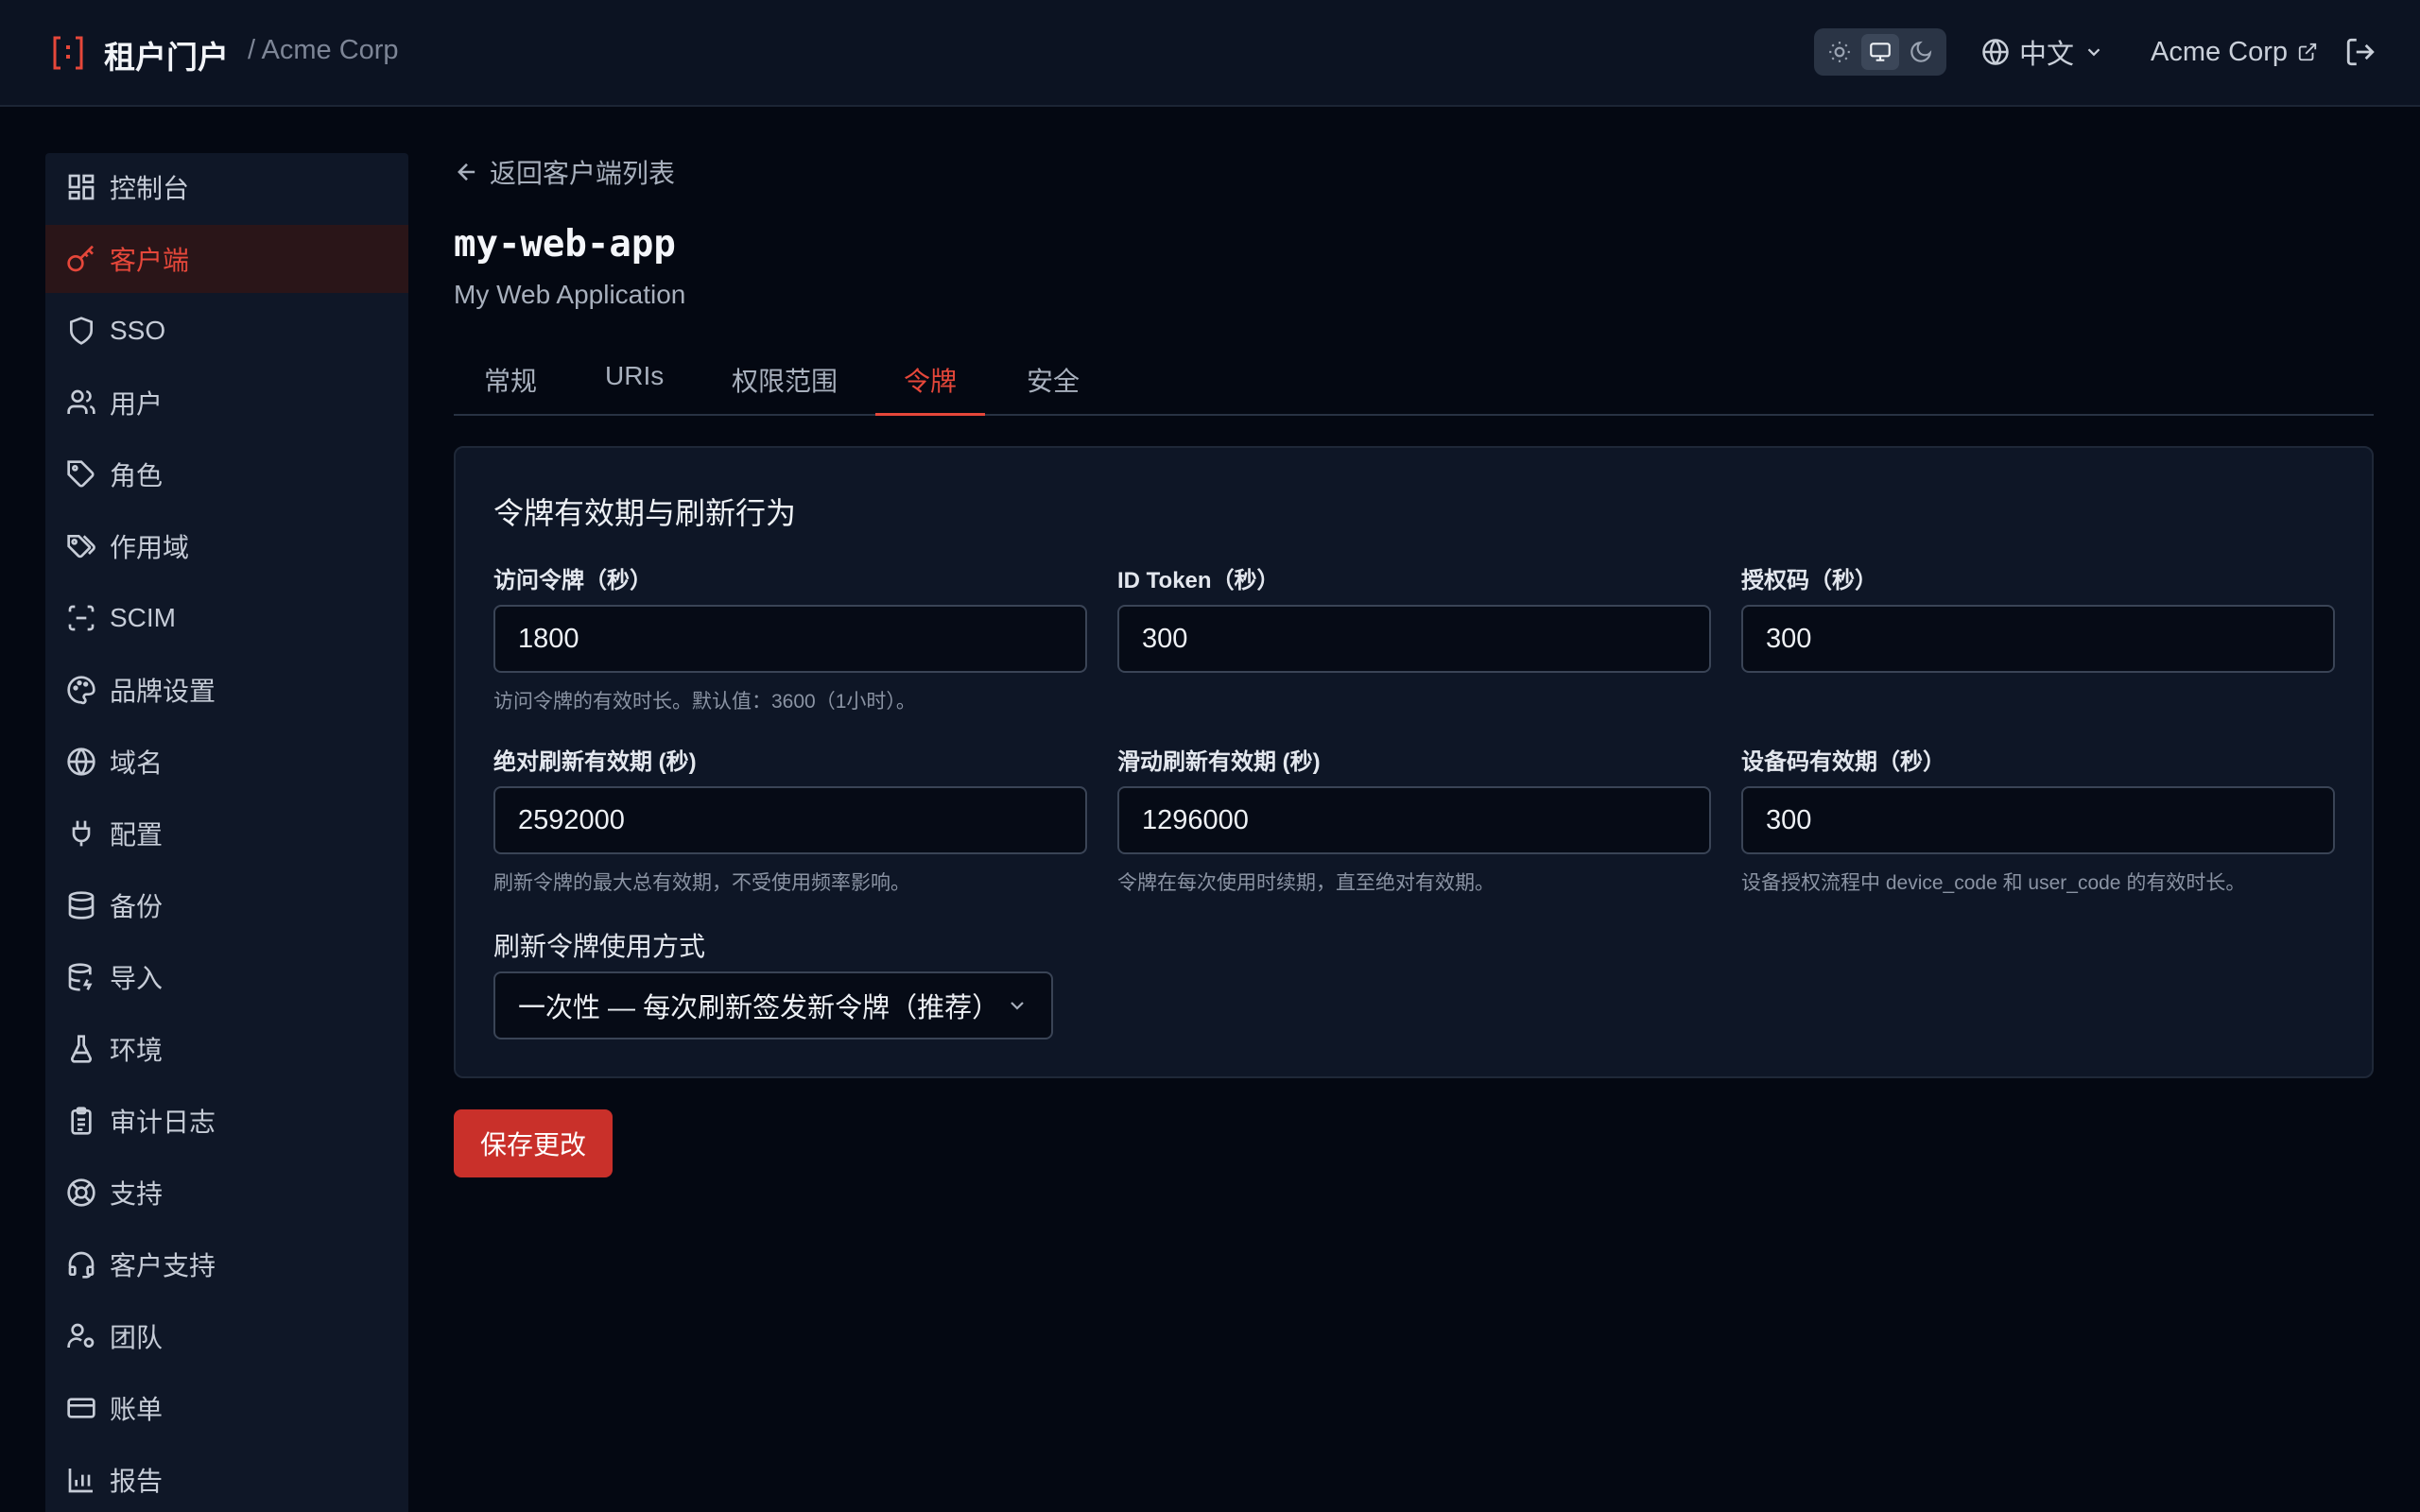  Describe the element at coordinates (2038, 639) in the screenshot. I see `auth-code-input: 300` at that location.